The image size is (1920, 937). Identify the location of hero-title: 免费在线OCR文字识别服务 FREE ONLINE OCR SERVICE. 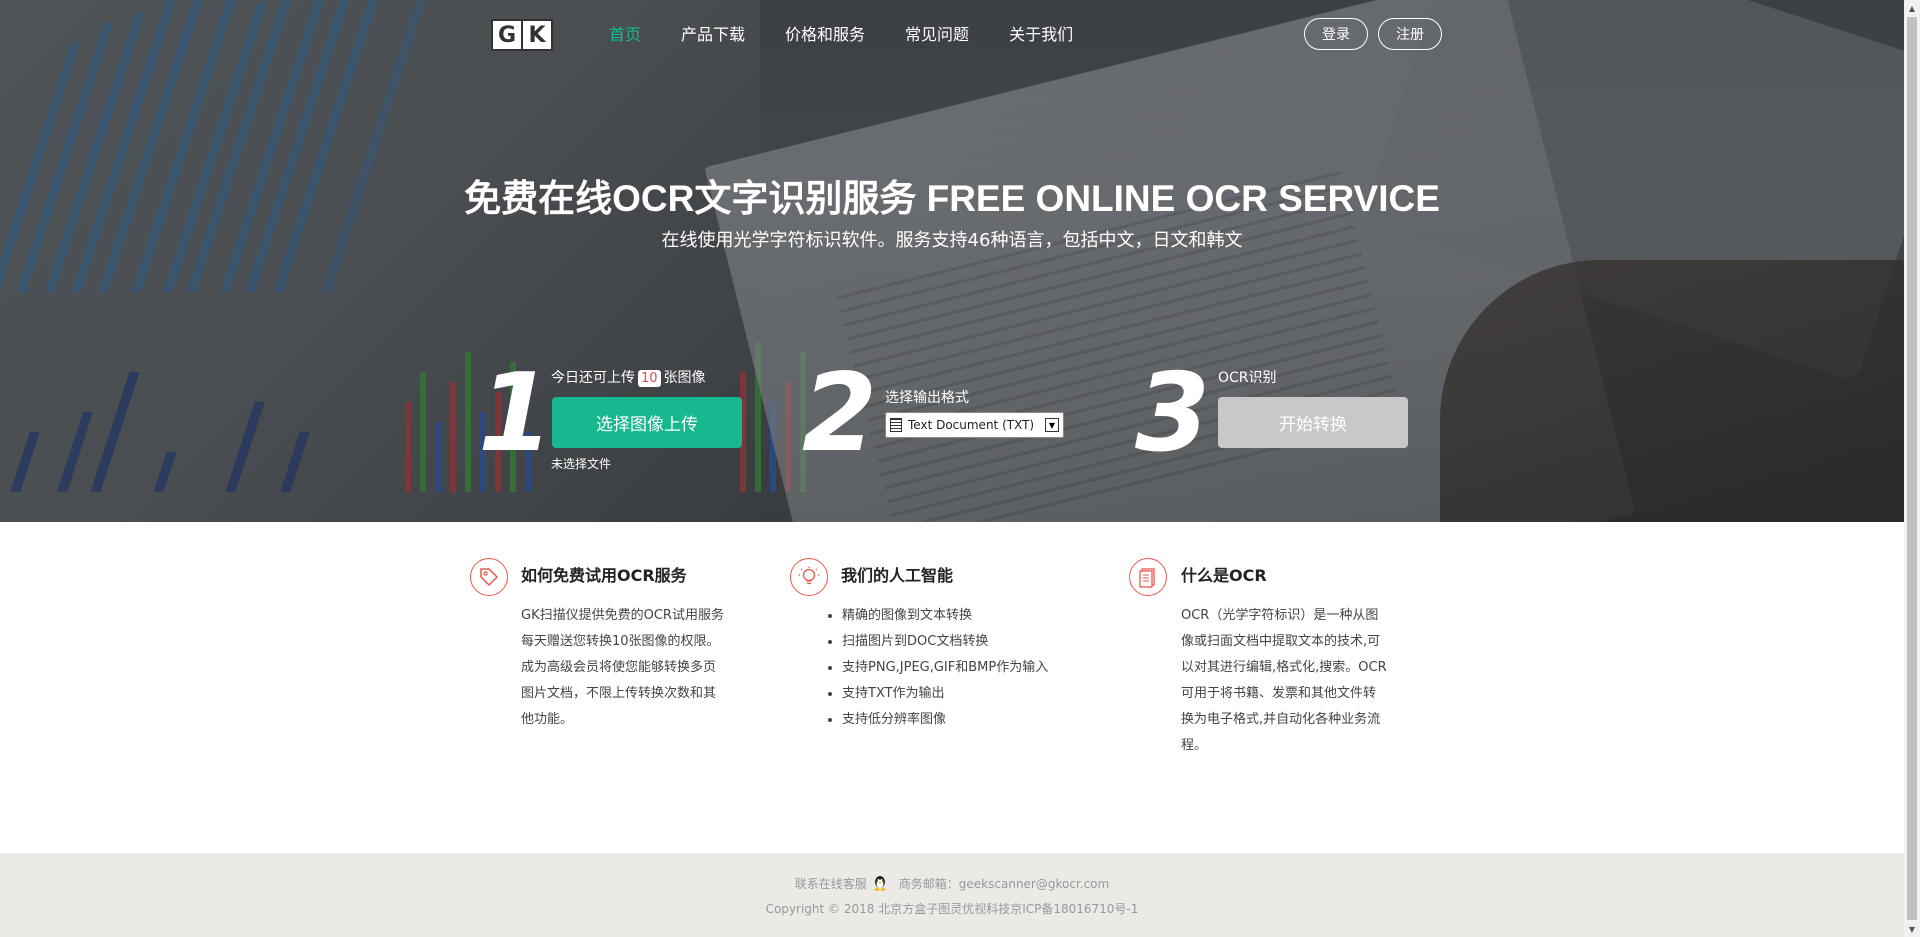
(952, 198).